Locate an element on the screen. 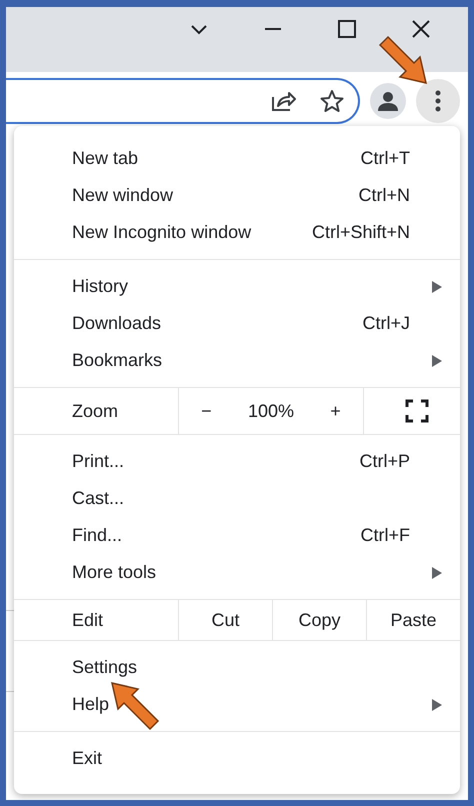  menu-button is located at coordinates (438, 101).